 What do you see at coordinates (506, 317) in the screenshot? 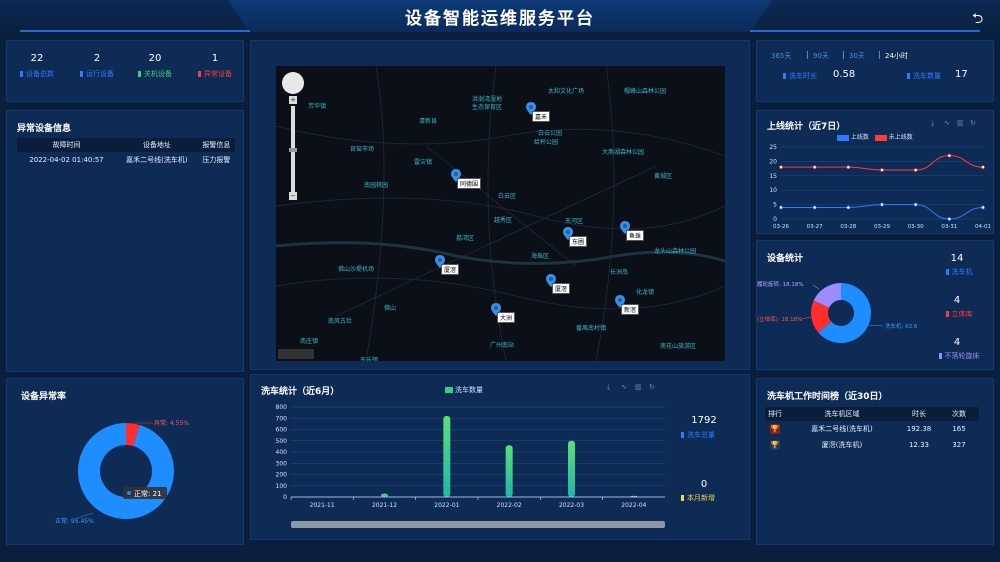
I see `map-marker-label: 大洲` at bounding box center [506, 317].